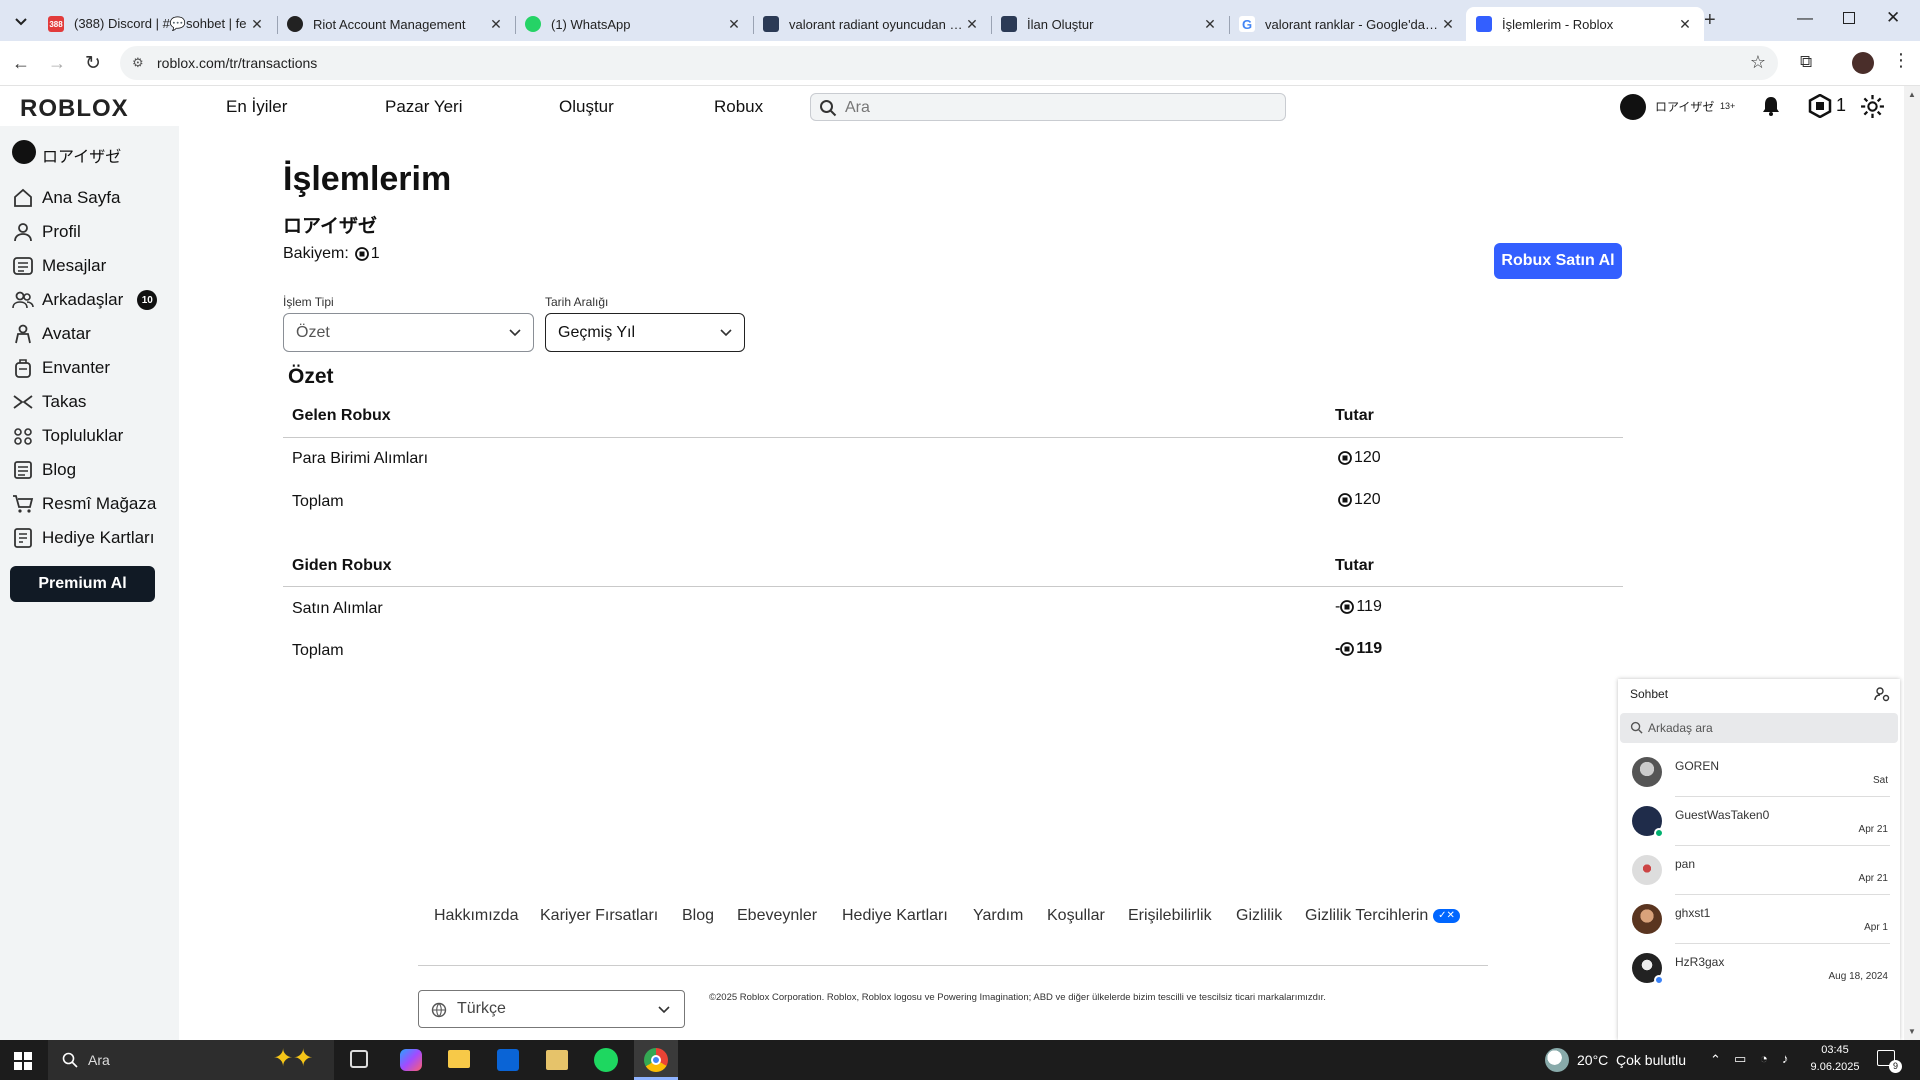 This screenshot has height=1080, width=1920. What do you see at coordinates (21, 22) in the screenshot?
I see `tab-search-chevron-icon` at bounding box center [21, 22].